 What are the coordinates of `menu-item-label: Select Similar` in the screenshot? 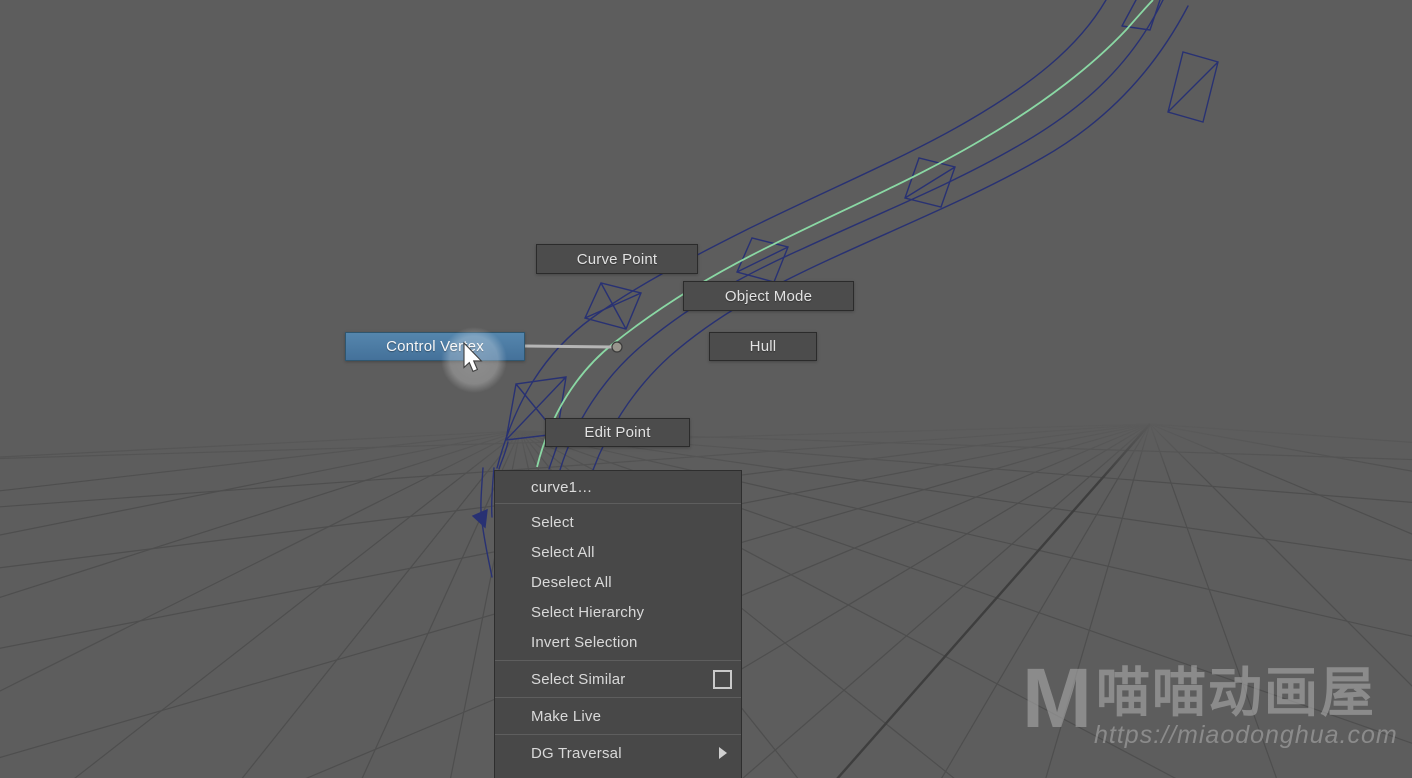 It's located at (578, 679).